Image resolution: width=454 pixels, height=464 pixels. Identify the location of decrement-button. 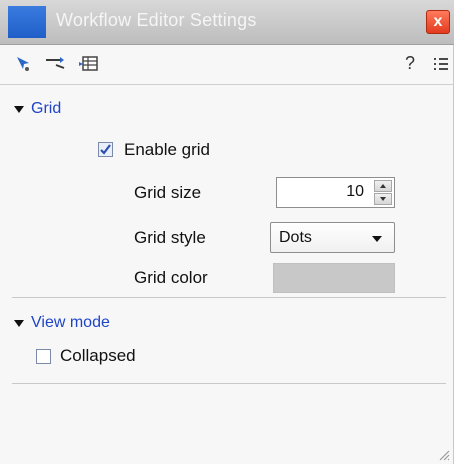
(383, 199).